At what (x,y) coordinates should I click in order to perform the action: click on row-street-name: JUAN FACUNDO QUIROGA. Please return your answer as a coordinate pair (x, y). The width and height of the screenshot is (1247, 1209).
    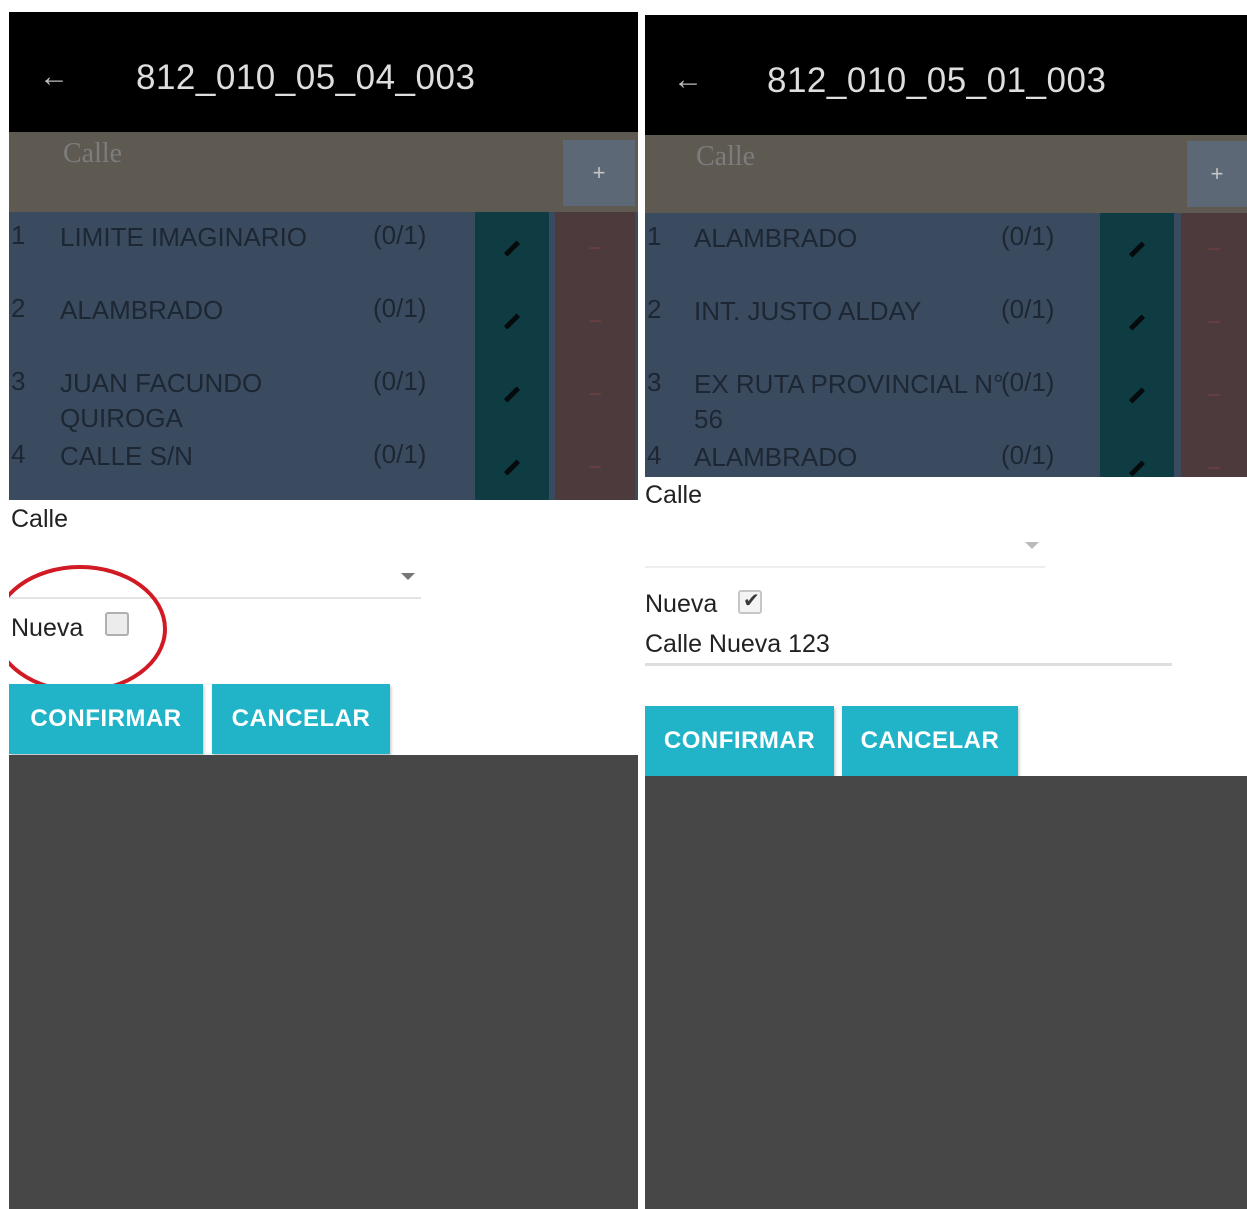
    Looking at the image, I should click on (161, 400).